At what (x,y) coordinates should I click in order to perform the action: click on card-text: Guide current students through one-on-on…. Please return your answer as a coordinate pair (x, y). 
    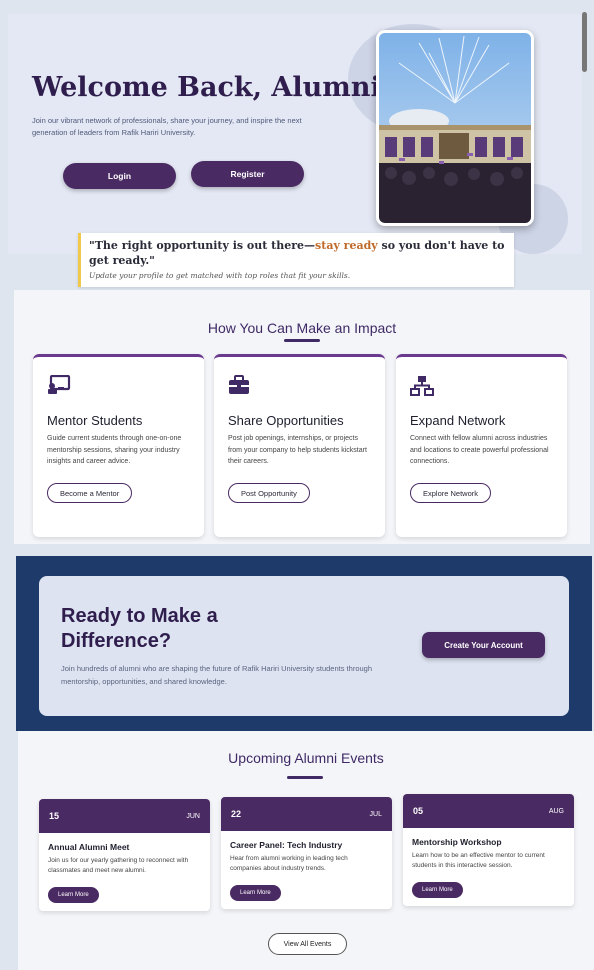
    Looking at the image, I should click on (114, 450).